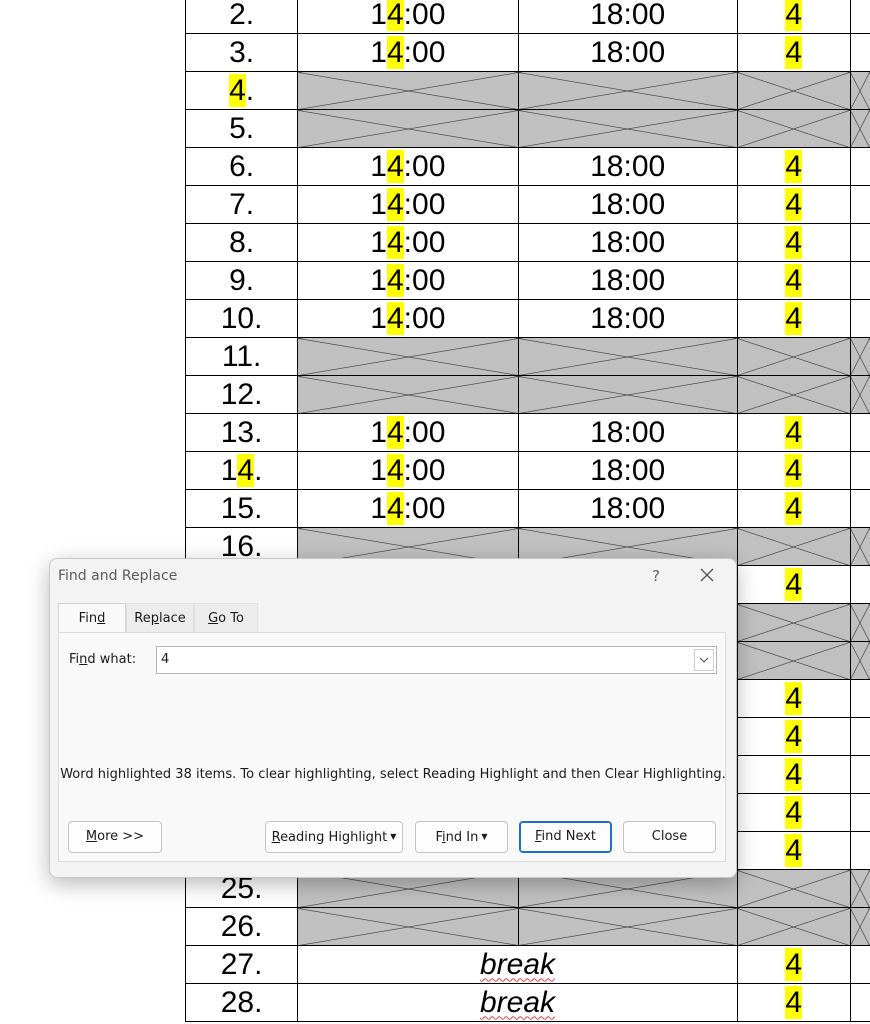  I want to click on row-number-cell: 6., so click(241, 166).